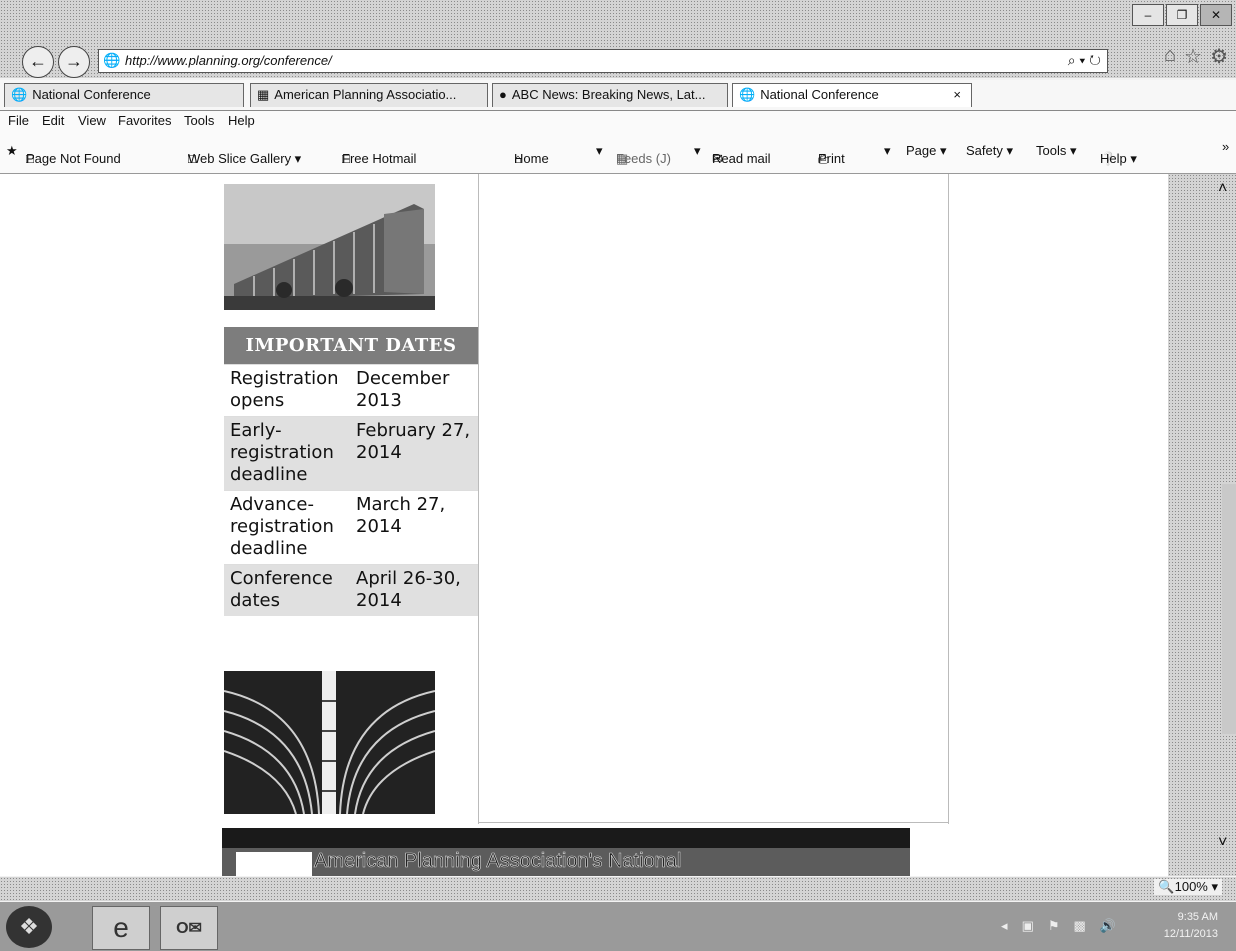 The width and height of the screenshot is (1236, 951). I want to click on cmd-label: Feeds (J), so click(643, 158).